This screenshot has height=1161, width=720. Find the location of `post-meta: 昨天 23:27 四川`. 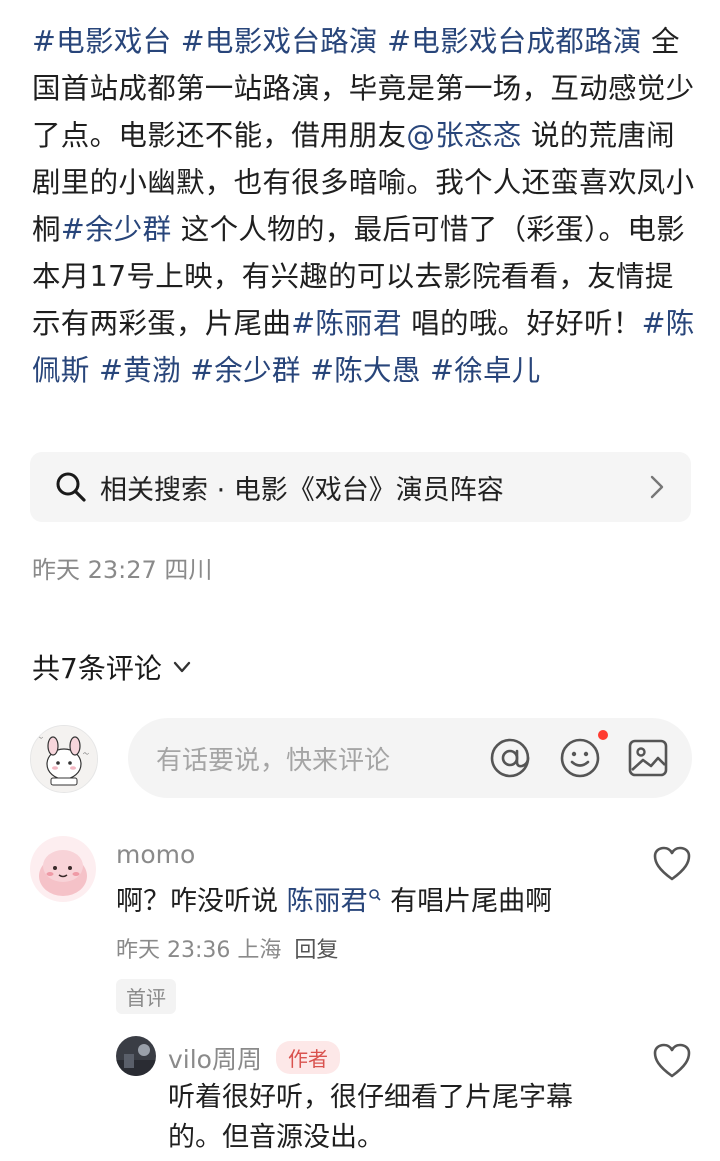

post-meta: 昨天 23:27 四川 is located at coordinates (122, 570).